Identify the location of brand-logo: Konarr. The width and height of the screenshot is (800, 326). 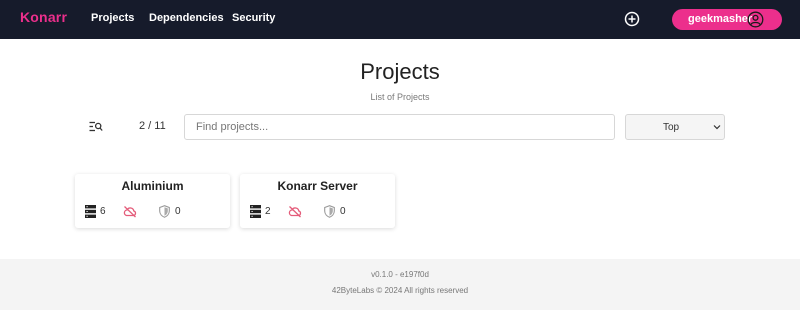
(43, 17).